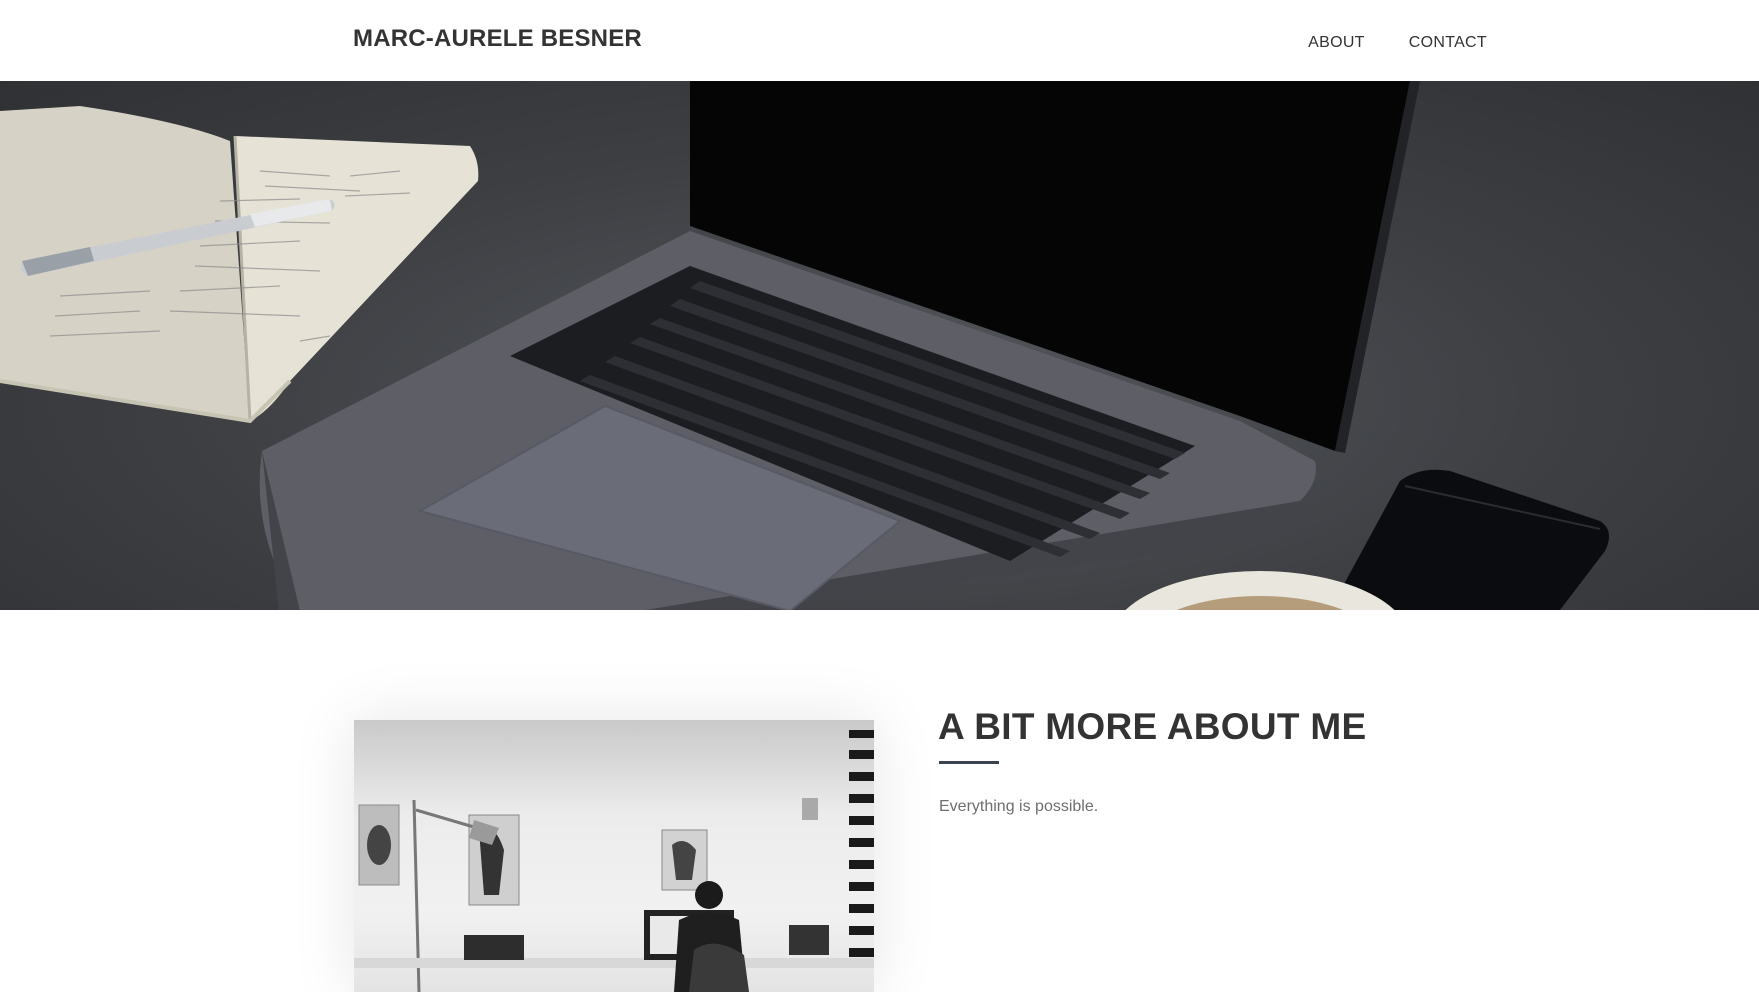 Image resolution: width=1759 pixels, height=992 pixels. Describe the element at coordinates (1019, 806) in the screenshot. I see `about-description: Everything is possible.` at that location.